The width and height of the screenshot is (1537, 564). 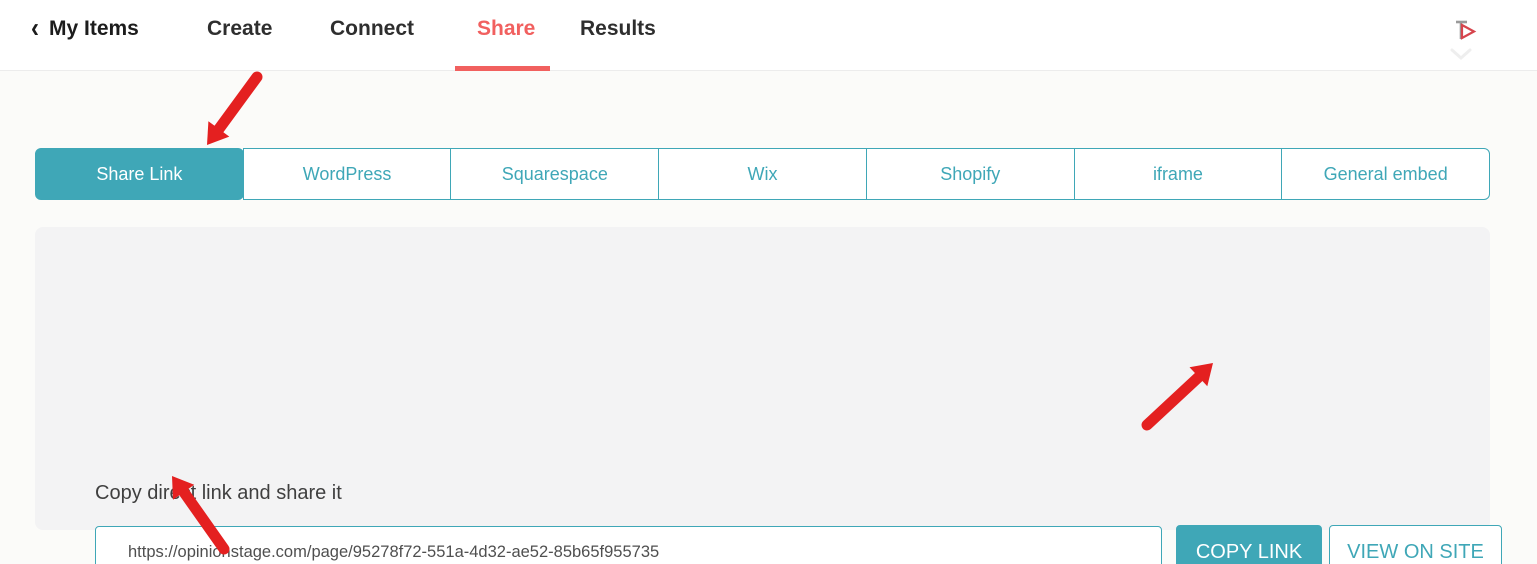 What do you see at coordinates (139, 174) in the screenshot?
I see `tab-share-link: Share Link` at bounding box center [139, 174].